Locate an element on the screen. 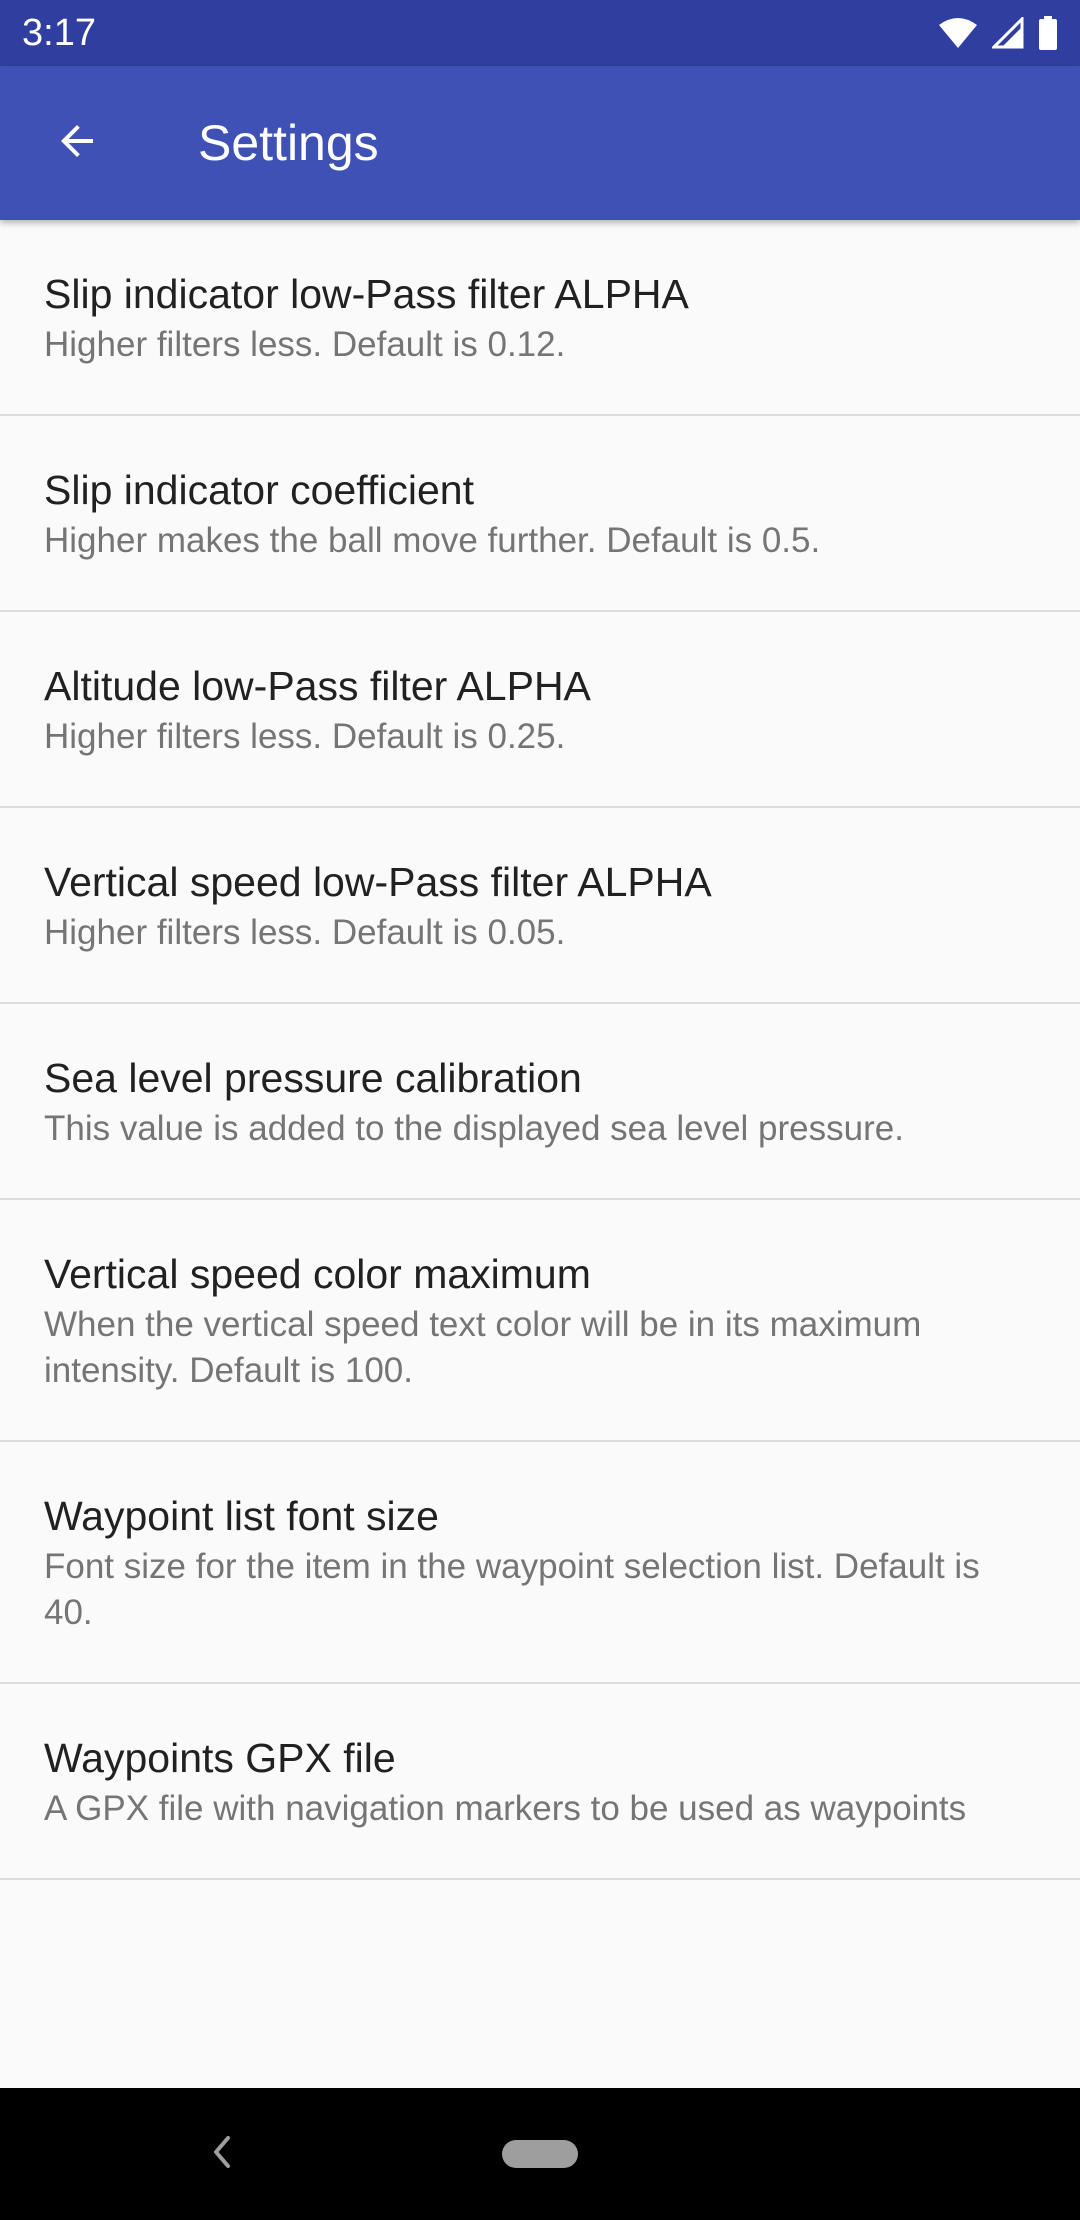 The height and width of the screenshot is (2220, 1080). nav-back-button is located at coordinates (222, 2154).